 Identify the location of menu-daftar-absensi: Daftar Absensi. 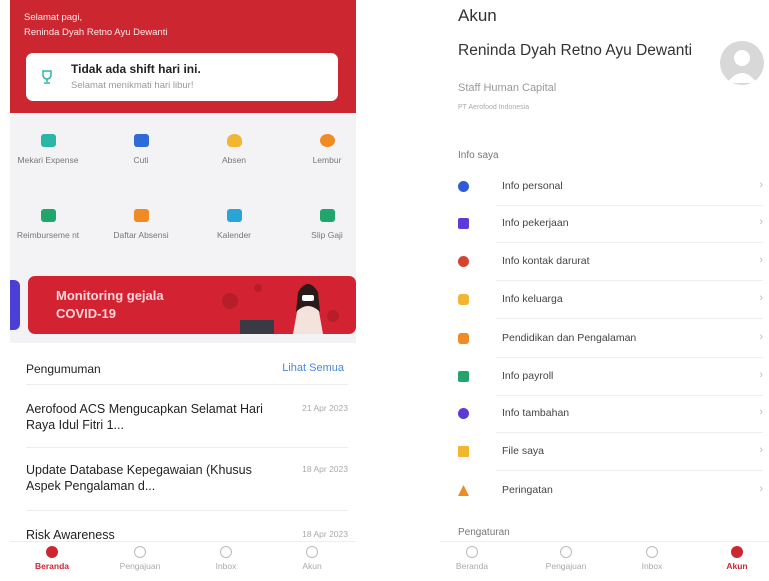
(141, 225).